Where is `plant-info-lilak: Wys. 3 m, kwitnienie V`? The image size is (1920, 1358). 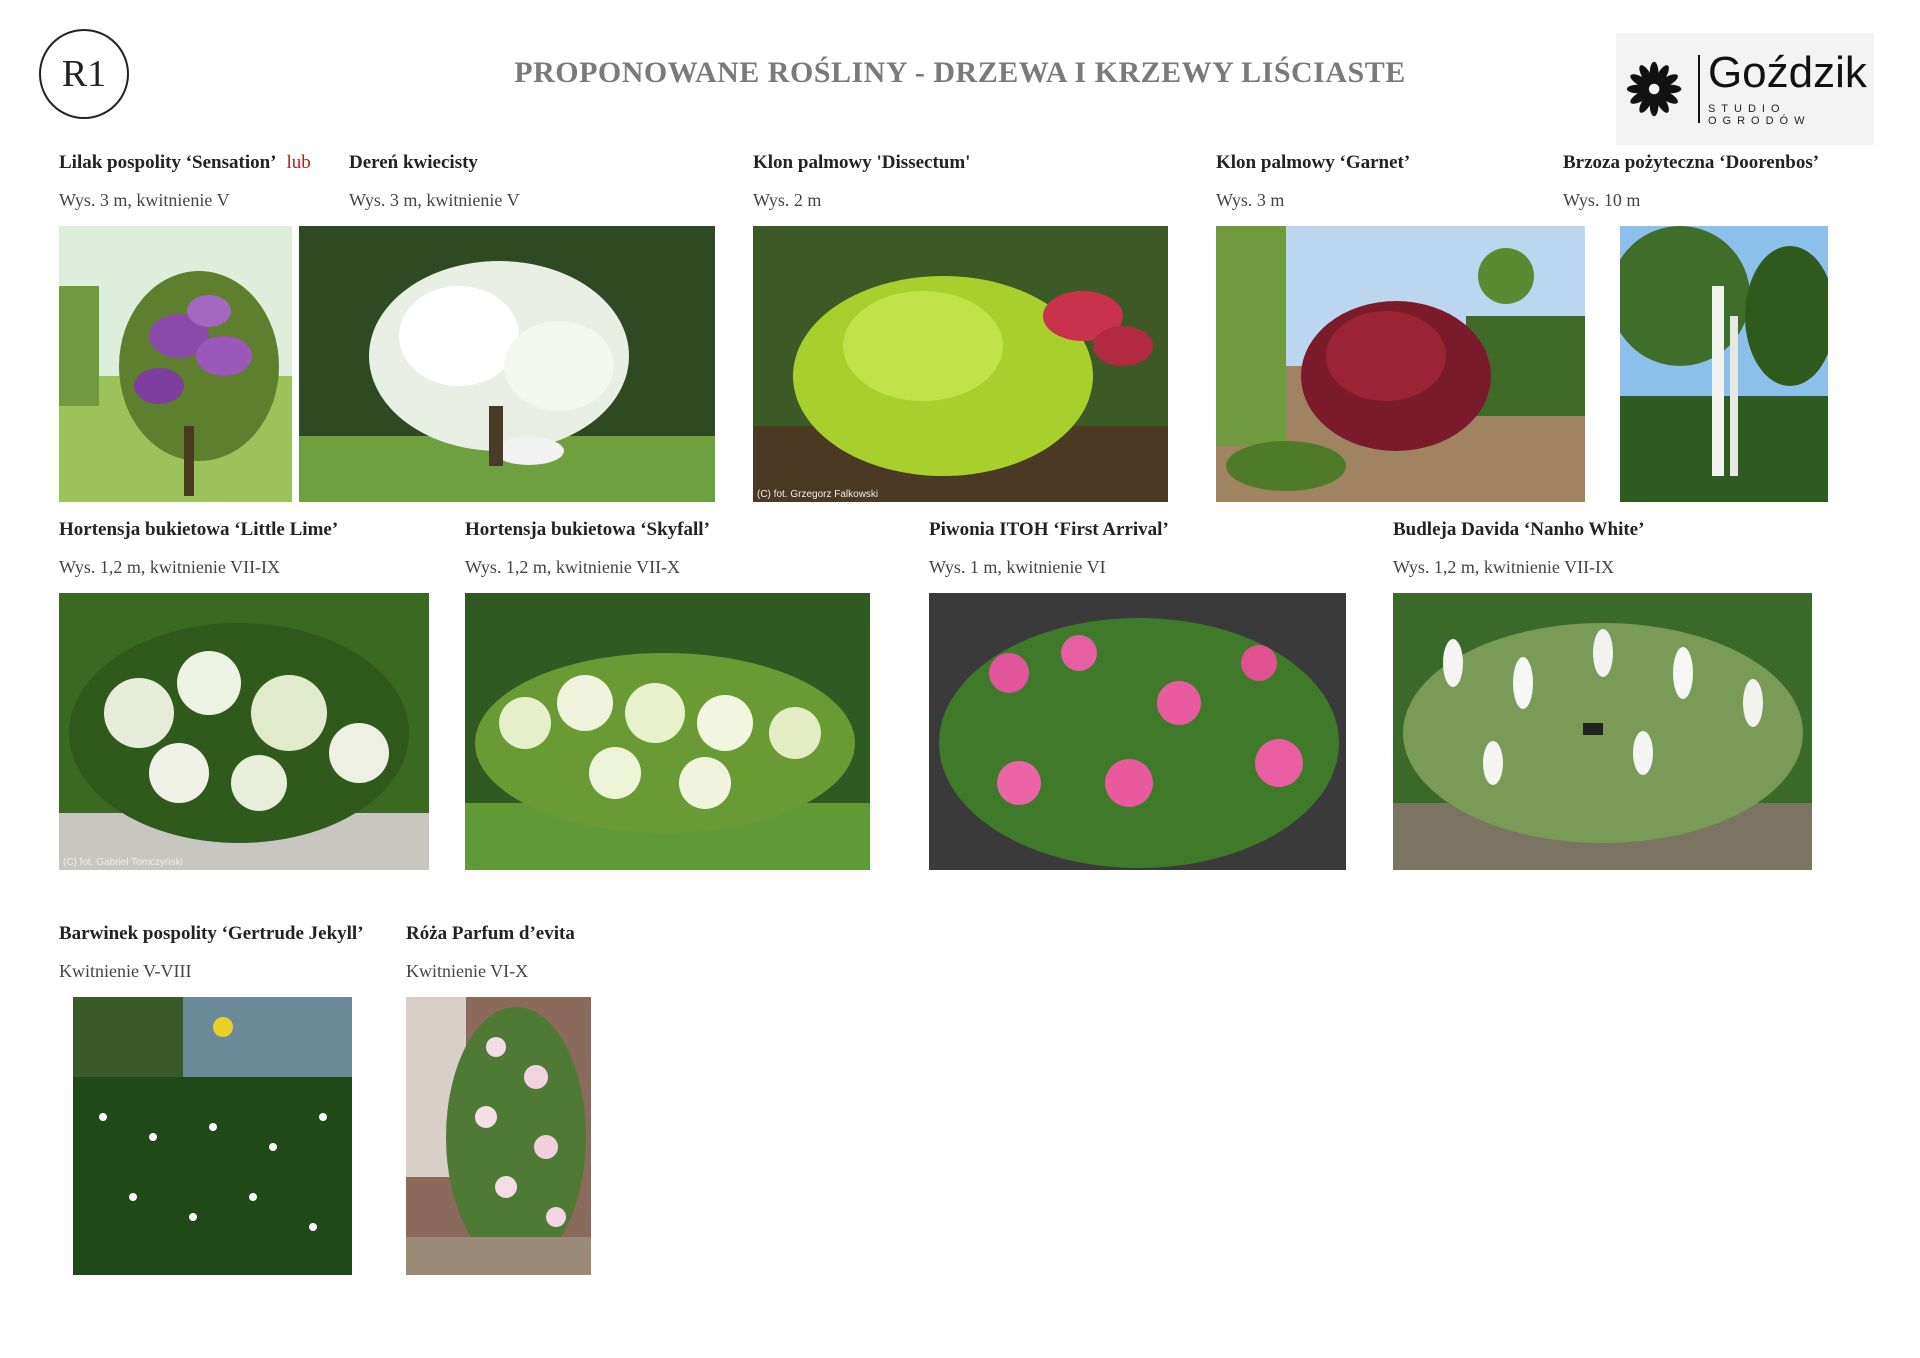 plant-info-lilak: Wys. 3 m, kwitnienie V is located at coordinates (144, 200).